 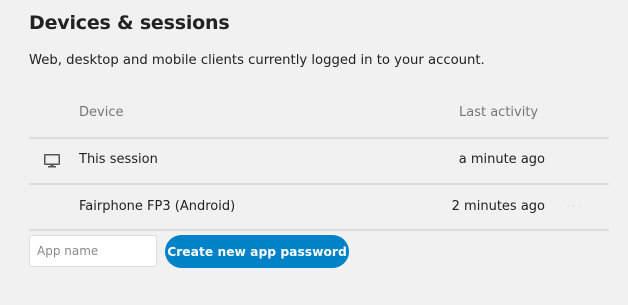 What do you see at coordinates (93, 251) in the screenshot?
I see `app-name-input` at bounding box center [93, 251].